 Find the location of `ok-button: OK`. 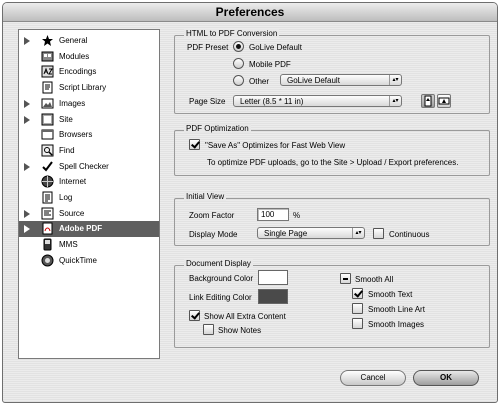

ok-button: OK is located at coordinates (446, 378).